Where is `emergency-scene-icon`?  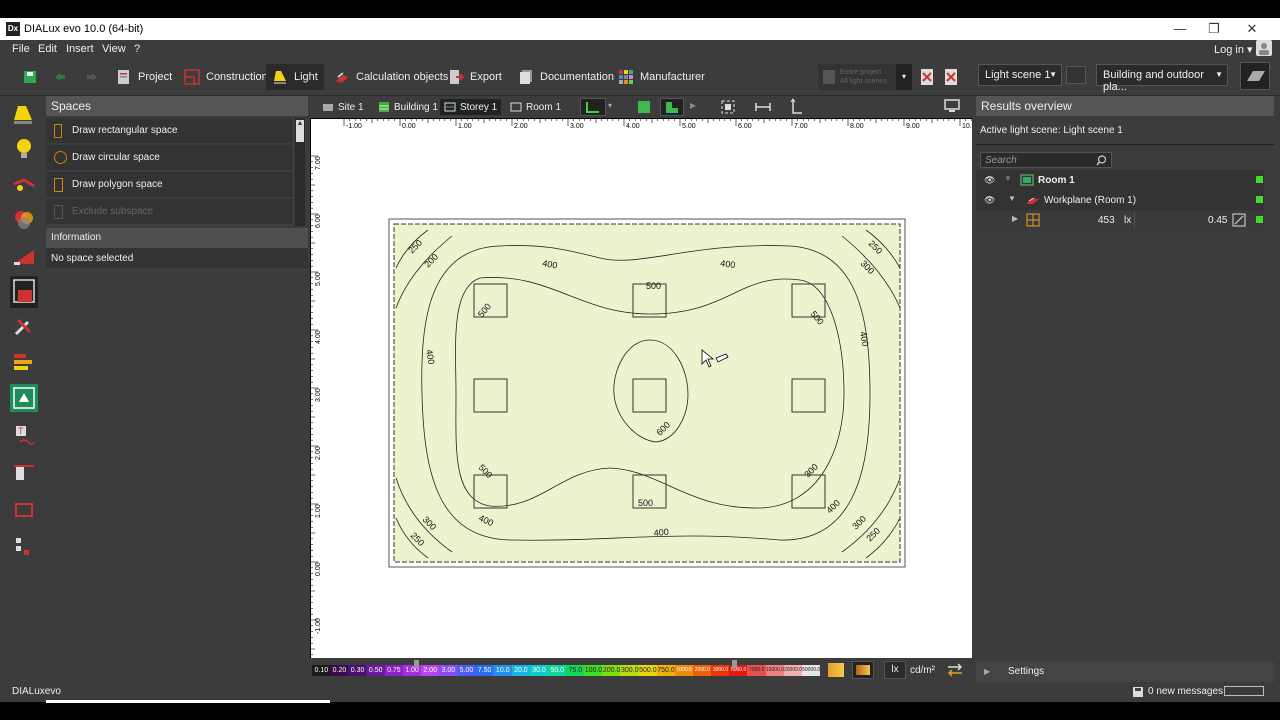 emergency-scene-icon is located at coordinates (24, 398).